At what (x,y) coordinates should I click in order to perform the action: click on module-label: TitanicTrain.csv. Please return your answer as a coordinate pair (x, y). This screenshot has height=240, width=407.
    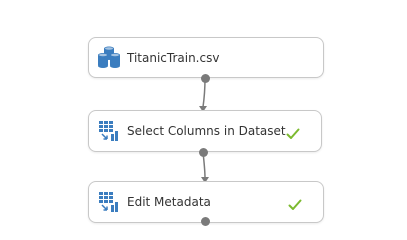
    Looking at the image, I should click on (173, 57).